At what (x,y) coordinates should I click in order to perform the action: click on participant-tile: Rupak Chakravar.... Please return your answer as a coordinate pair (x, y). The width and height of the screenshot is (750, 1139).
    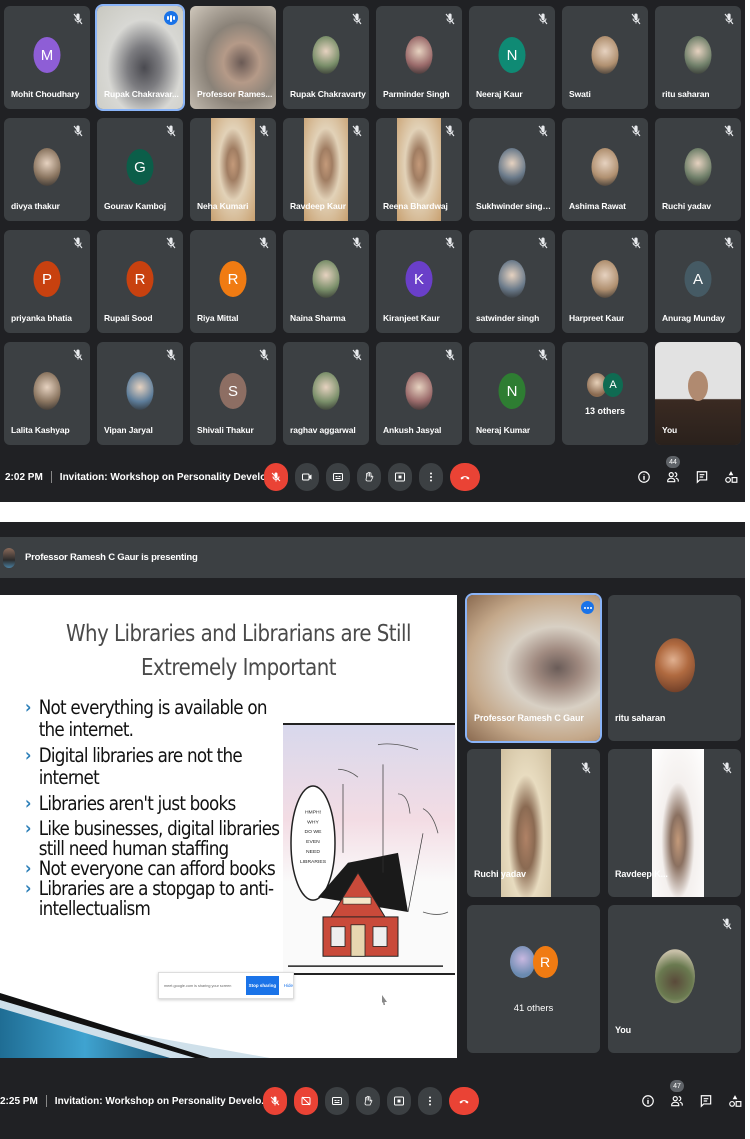
    Looking at the image, I should click on (140, 57).